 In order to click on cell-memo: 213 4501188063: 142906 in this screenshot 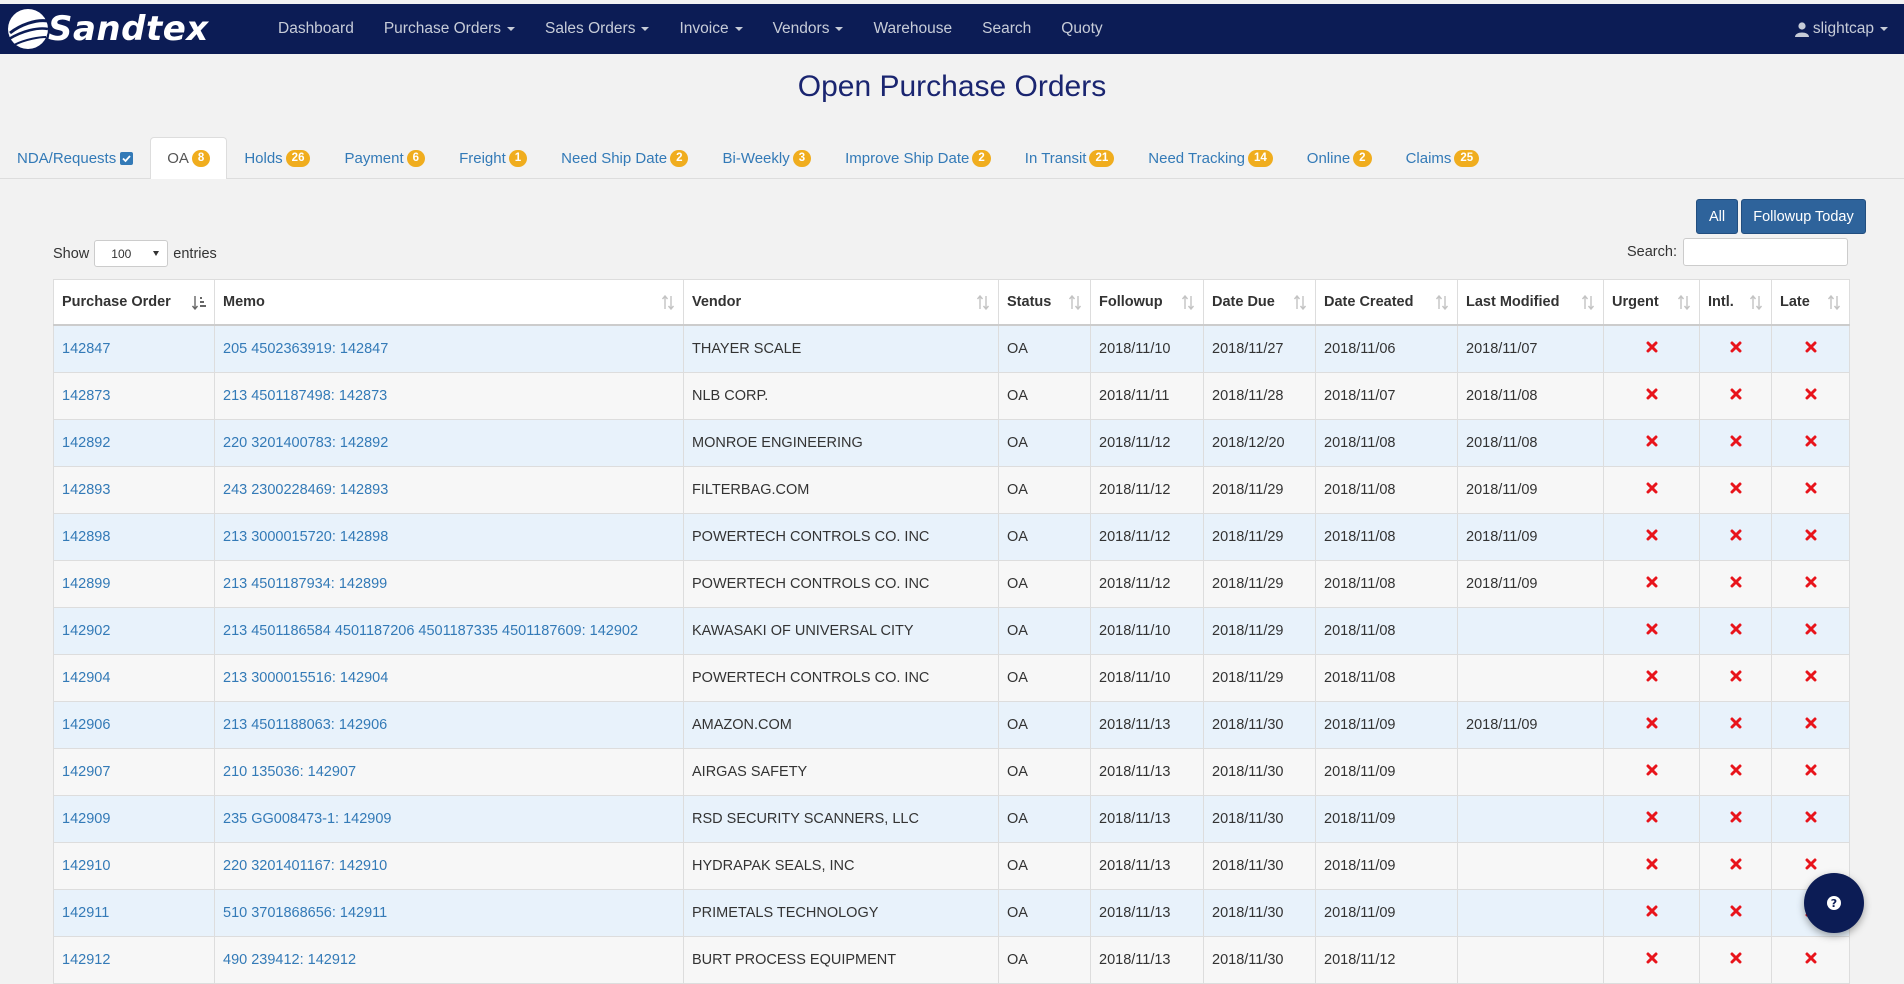, I will do `click(449, 725)`.